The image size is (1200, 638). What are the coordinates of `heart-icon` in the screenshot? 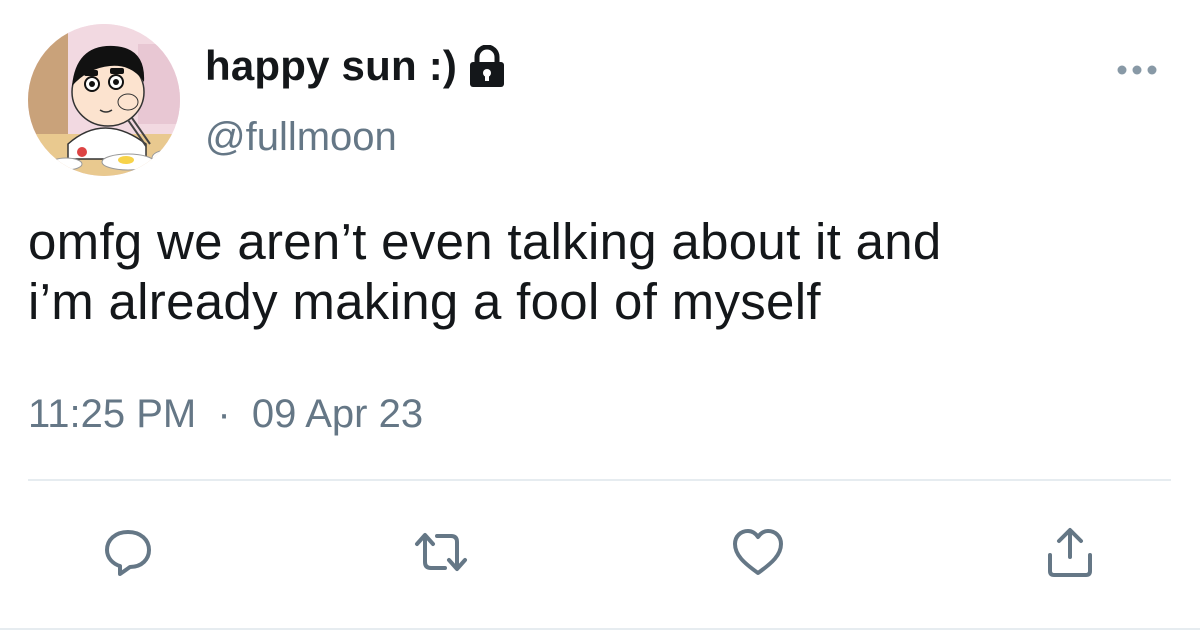 It's located at (758, 552).